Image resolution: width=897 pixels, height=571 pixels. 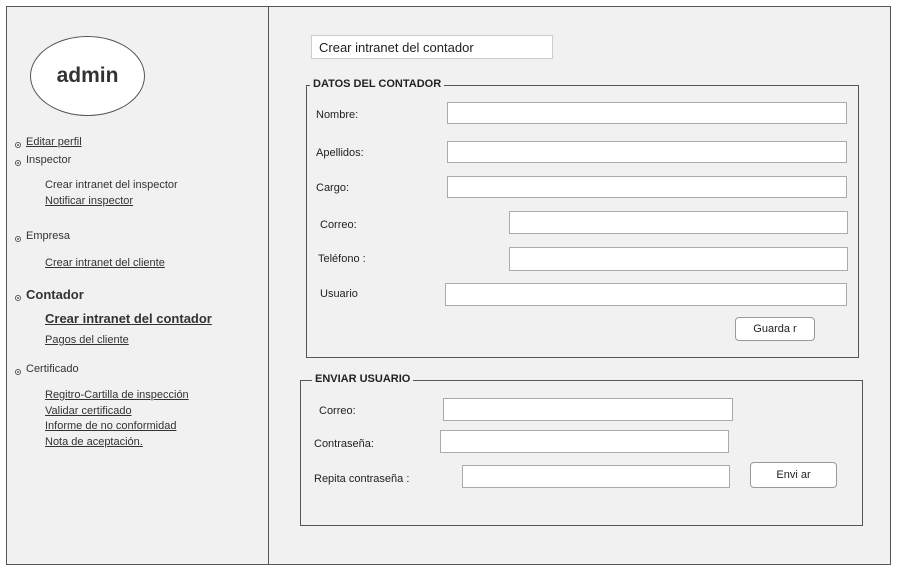 What do you see at coordinates (94, 442) in the screenshot?
I see `nav-item-nota-aceptacion: Nota de aceptación.` at bounding box center [94, 442].